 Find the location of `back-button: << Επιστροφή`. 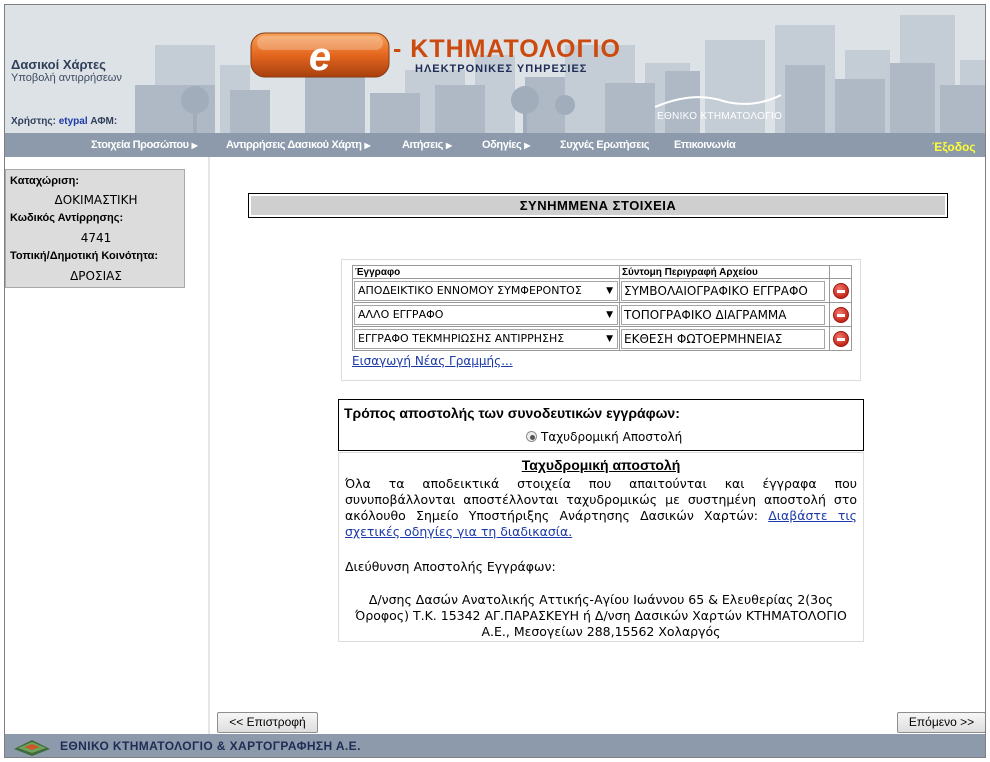

back-button: << Επιστροφή is located at coordinates (267, 722).